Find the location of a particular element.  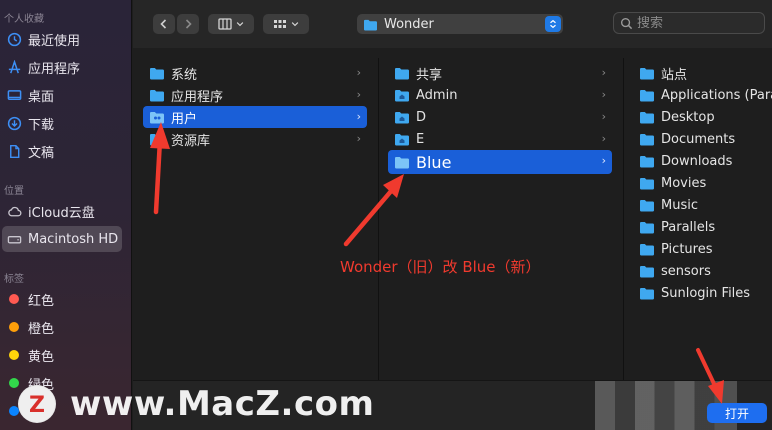

item-label: Blue is located at coordinates (434, 162).